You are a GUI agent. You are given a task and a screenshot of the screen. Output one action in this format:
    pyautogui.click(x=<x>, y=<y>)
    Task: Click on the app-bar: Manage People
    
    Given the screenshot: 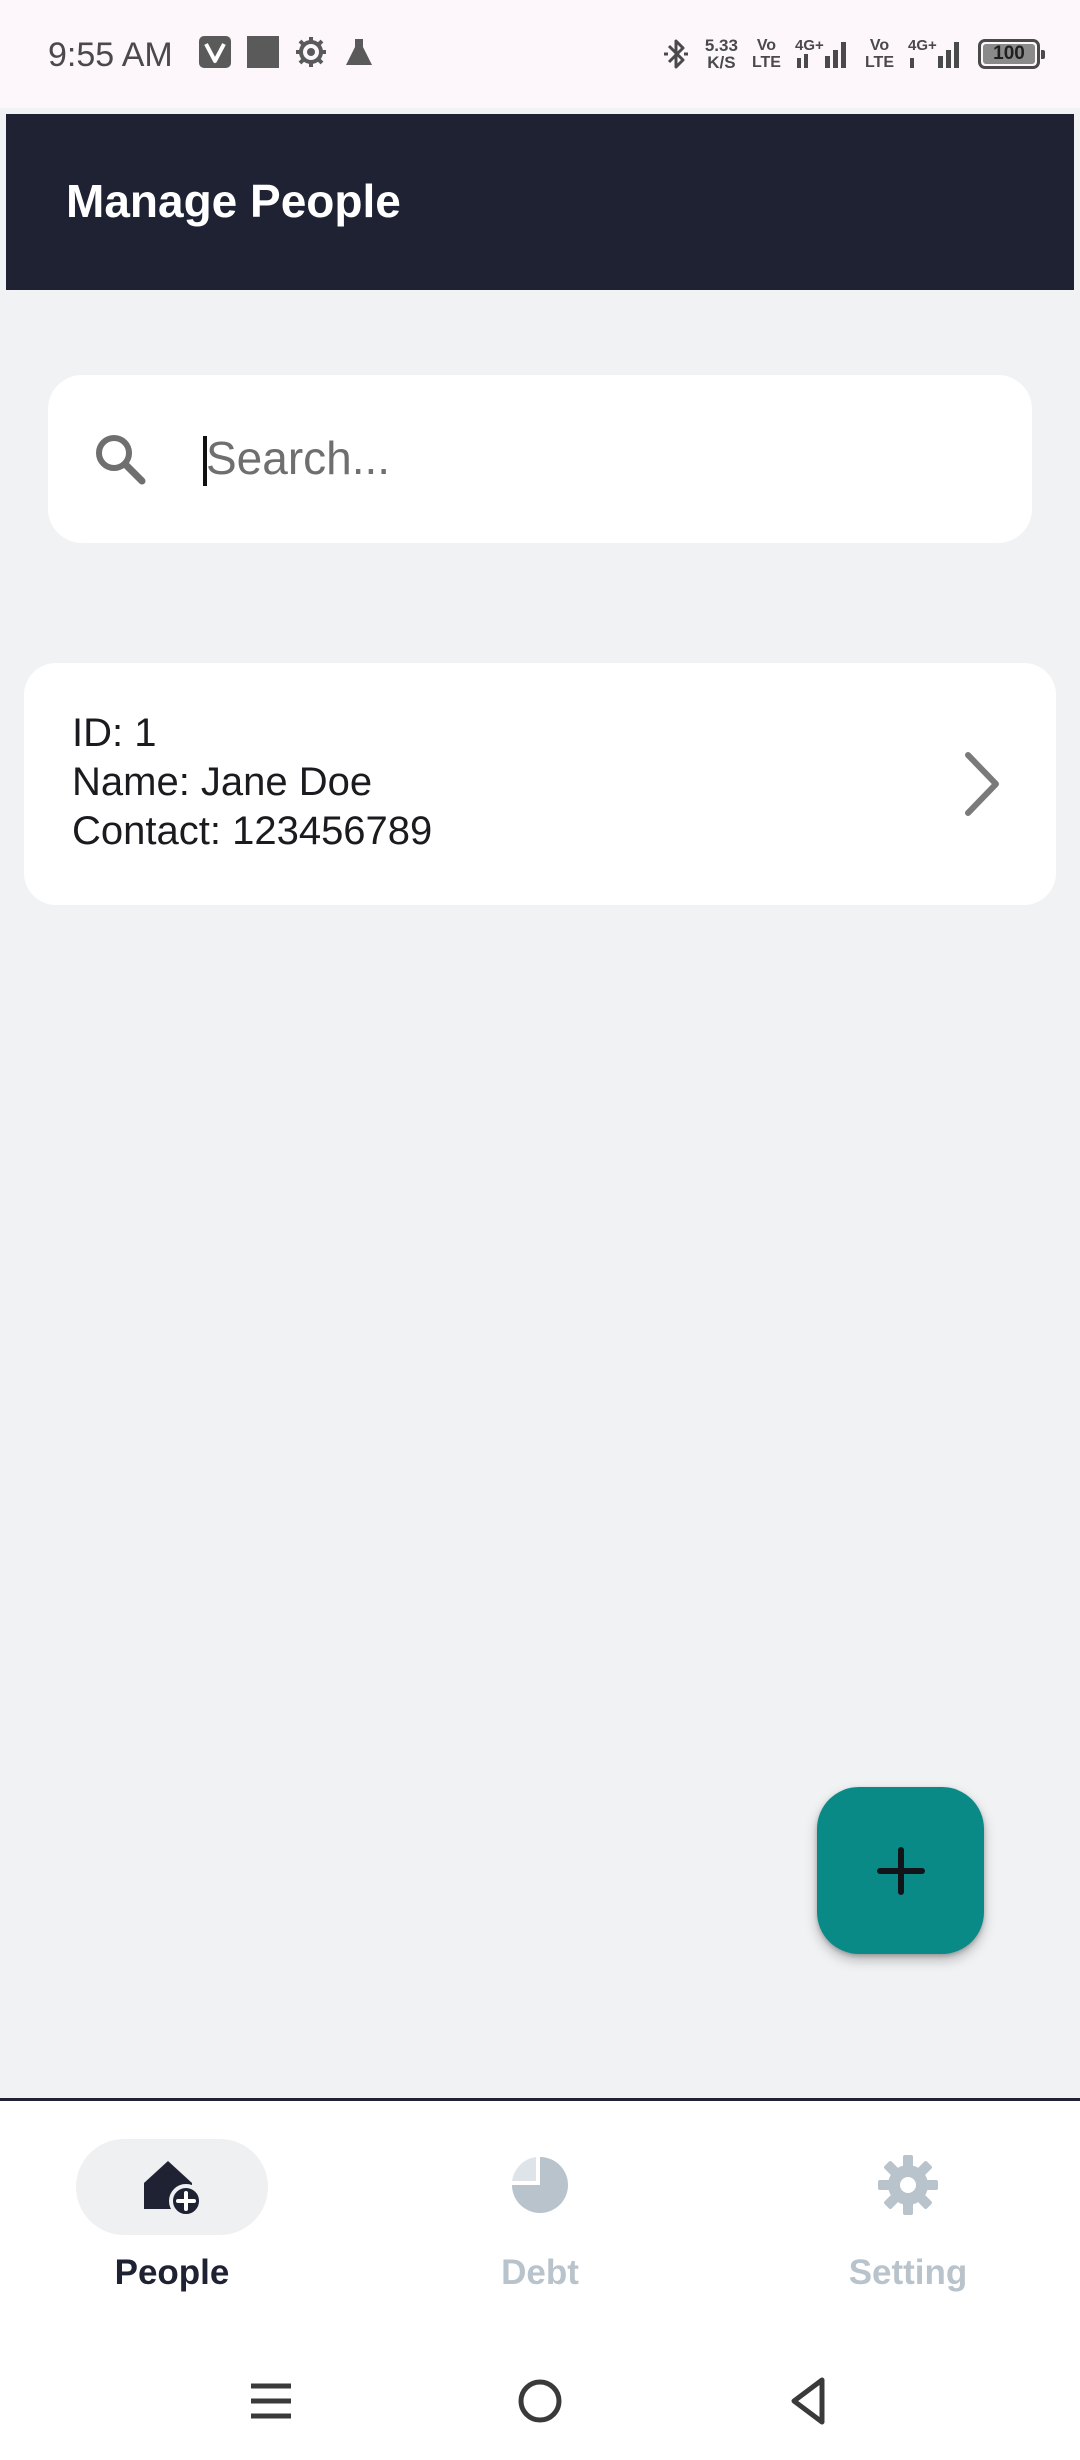 What is the action you would take?
    pyautogui.click(x=540, y=202)
    